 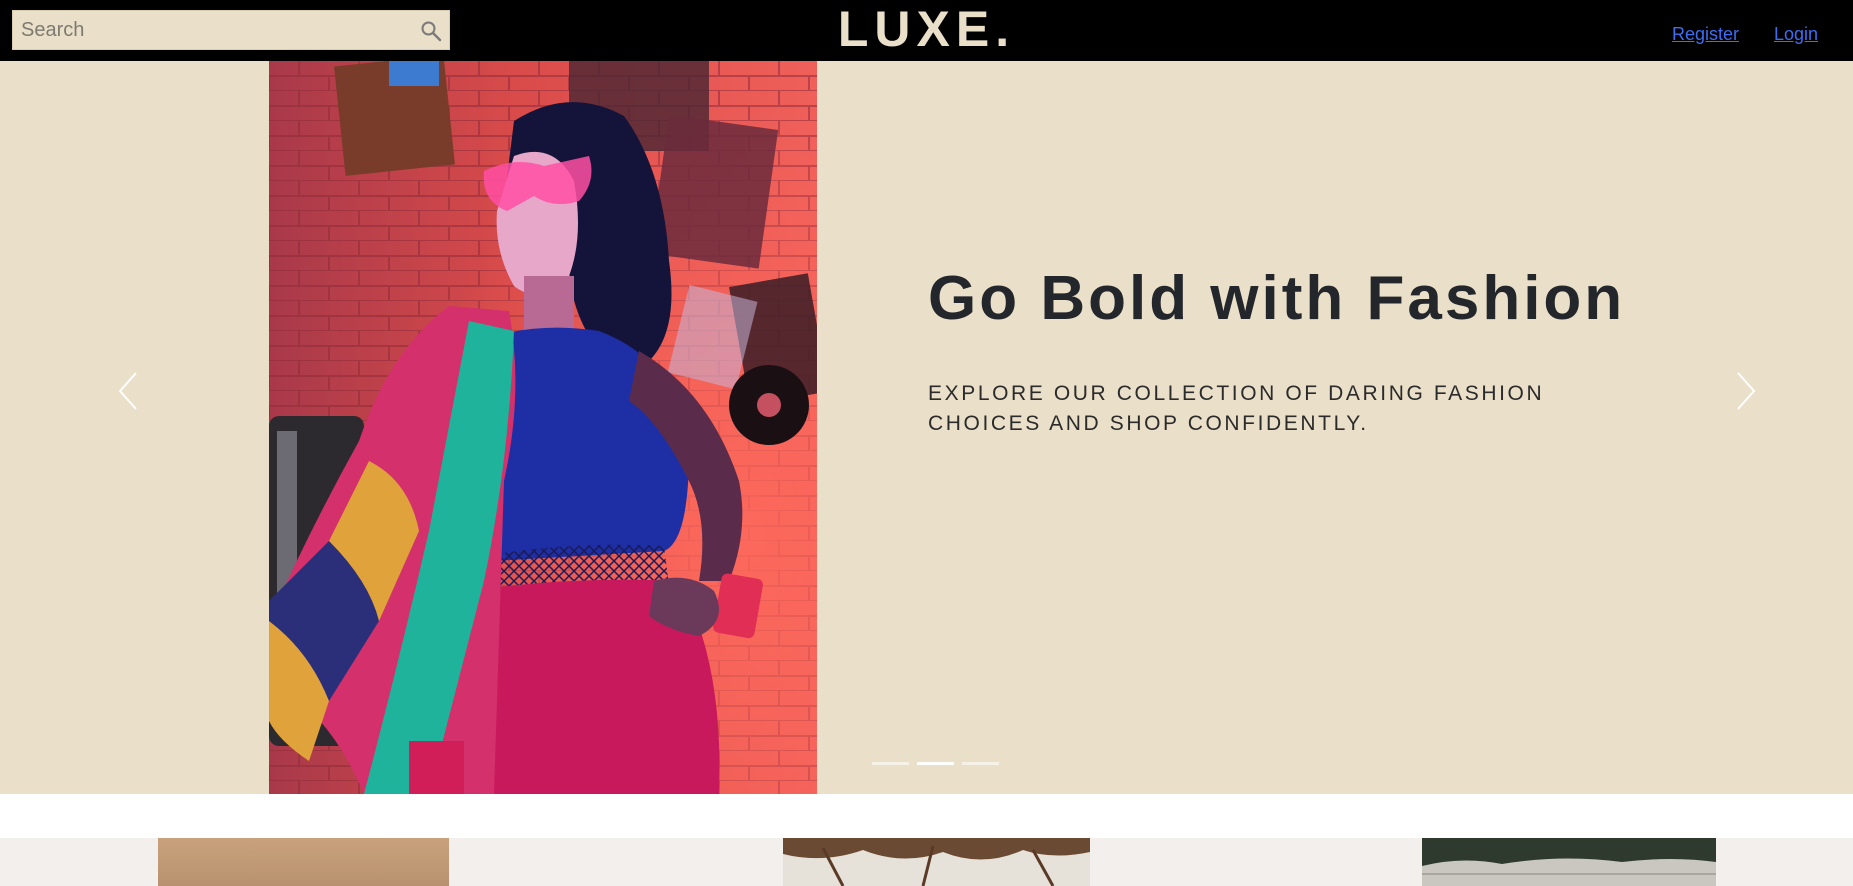 I want to click on search-icon, so click(x=431, y=31).